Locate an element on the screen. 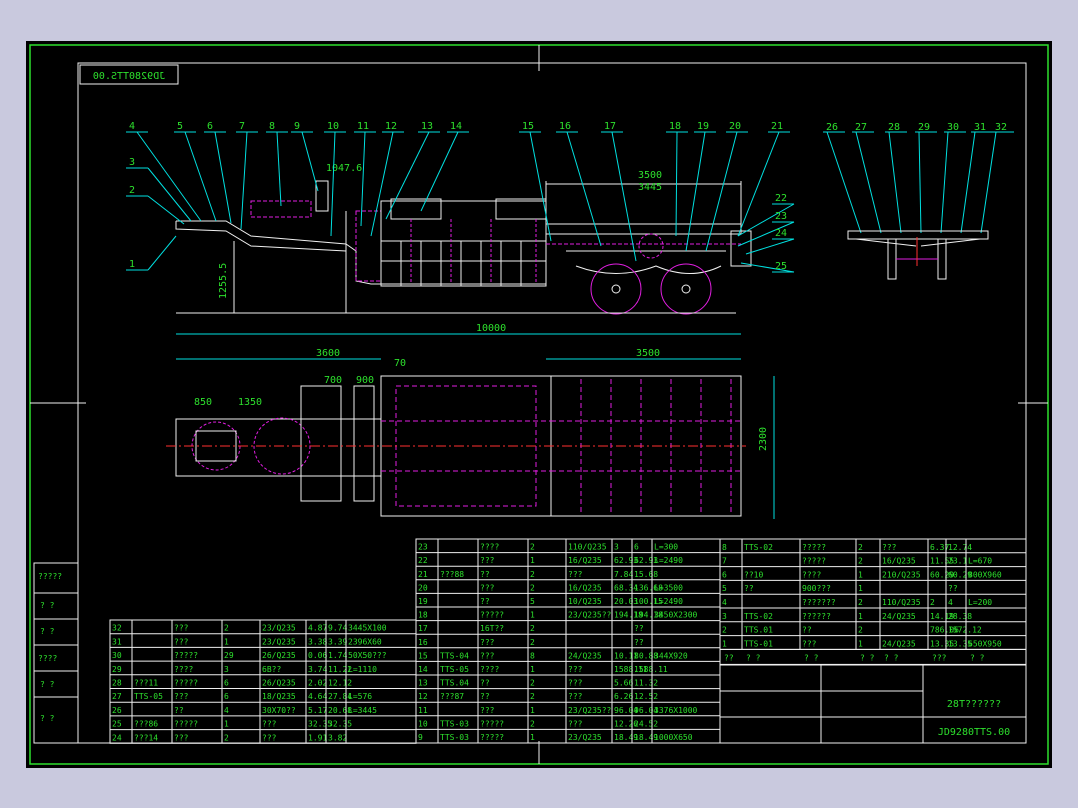 Image resolution: width=1078 pixels, height=808 pixels. dim-width: 2300 is located at coordinates (763, 439).